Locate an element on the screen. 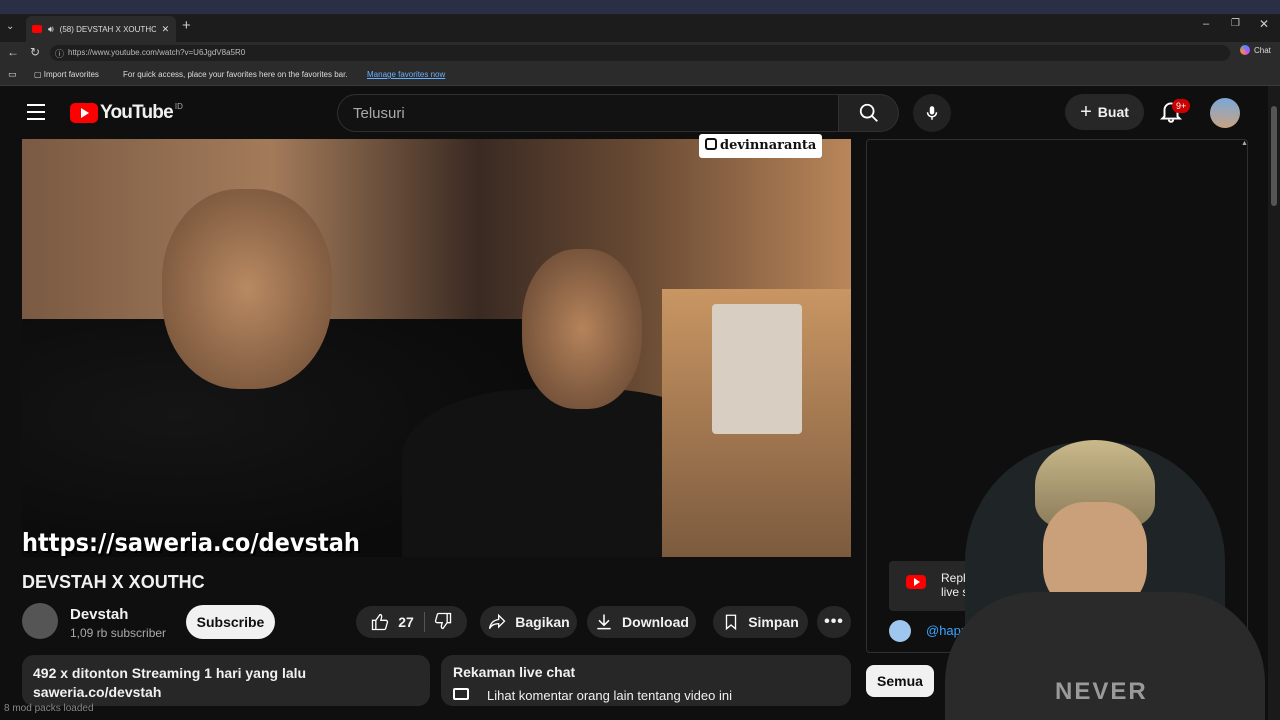  download-icon is located at coordinates (604, 622).